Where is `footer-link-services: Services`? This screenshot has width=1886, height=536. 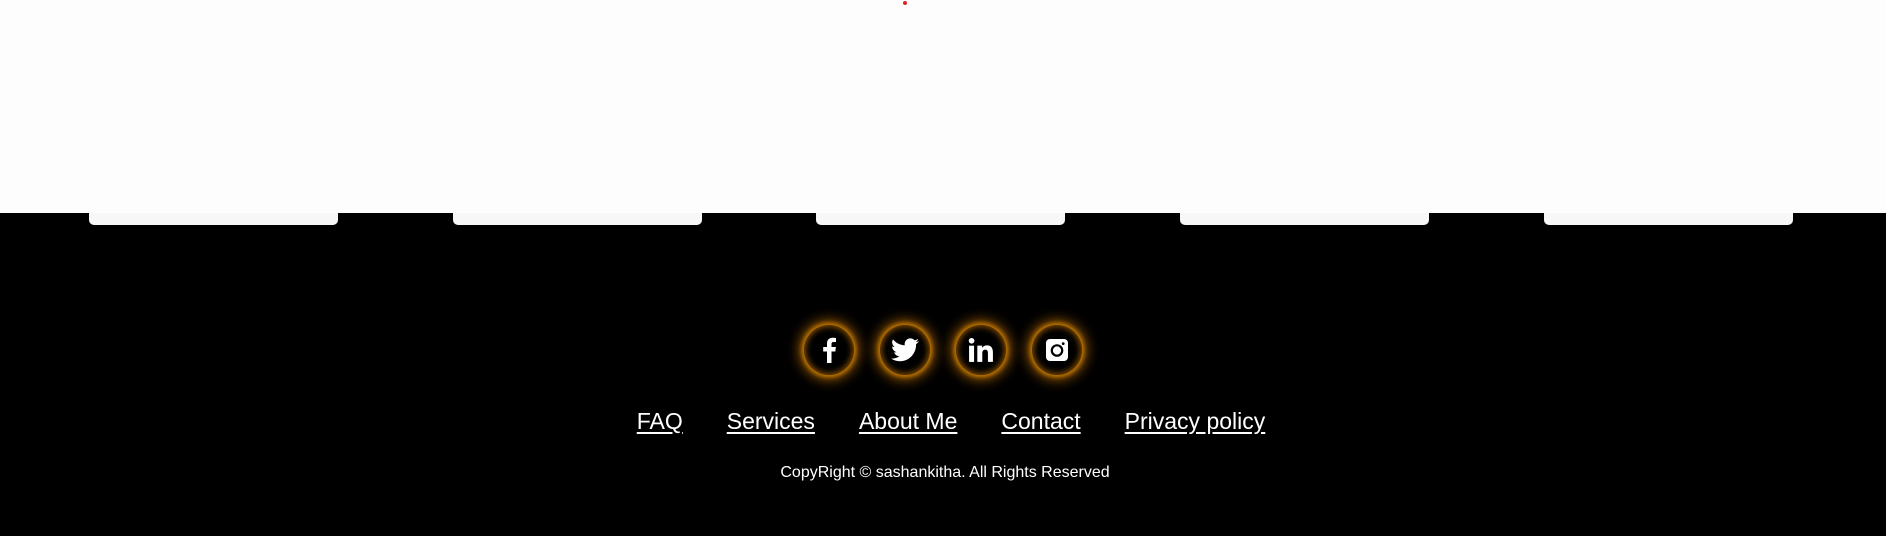 footer-link-services: Services is located at coordinates (771, 421).